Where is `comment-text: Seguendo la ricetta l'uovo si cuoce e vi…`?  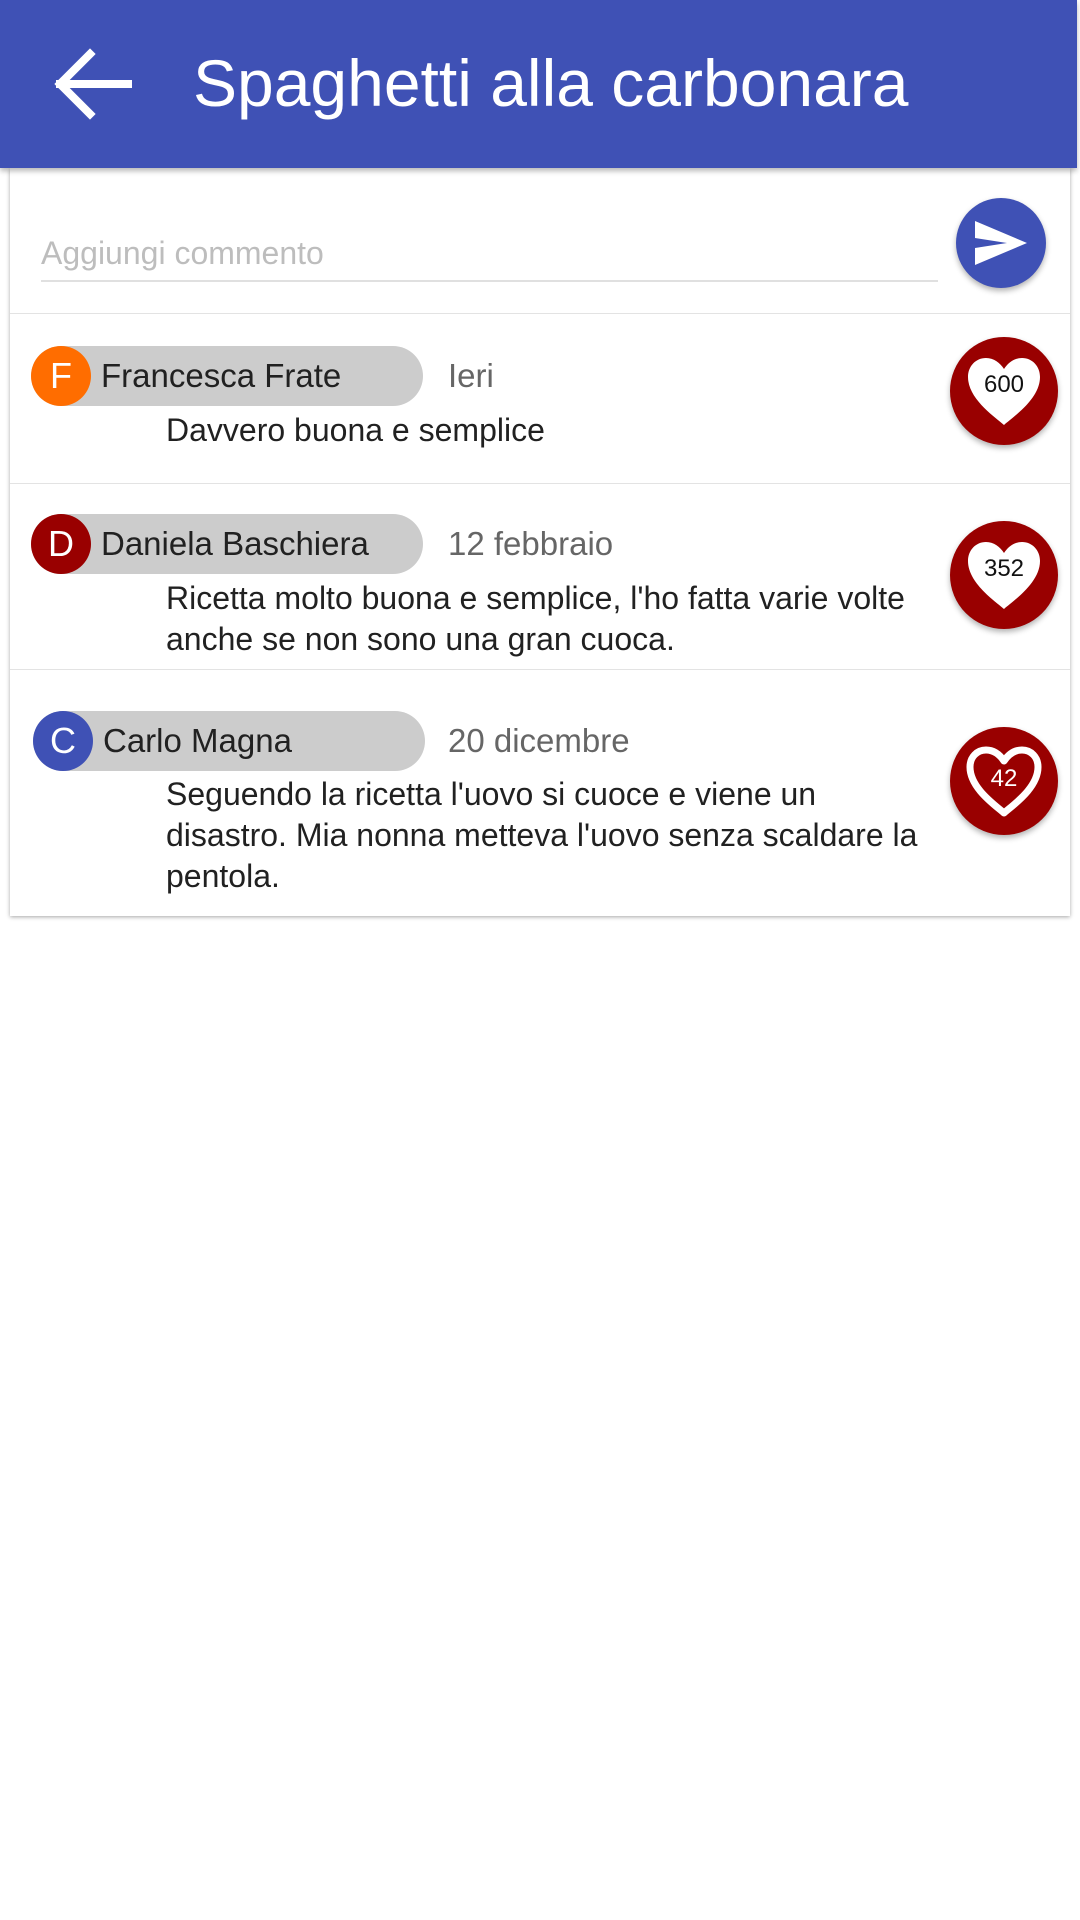
comment-text: Seguendo la ricetta l'uovo si cuoce e vi… is located at coordinates (542, 835).